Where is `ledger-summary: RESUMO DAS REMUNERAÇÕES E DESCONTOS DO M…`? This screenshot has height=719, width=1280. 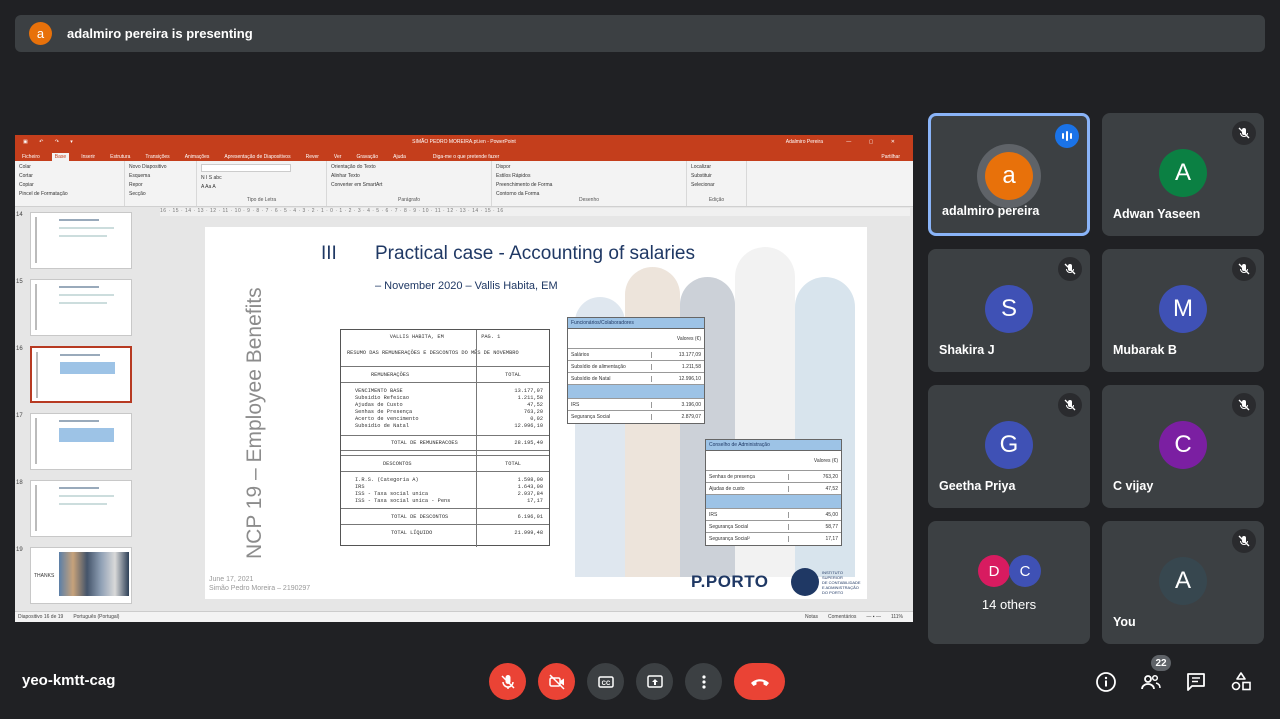
ledger-summary: RESUMO DAS REMUNERAÇÕES E DESCONTOS DO M… is located at coordinates (433, 353).